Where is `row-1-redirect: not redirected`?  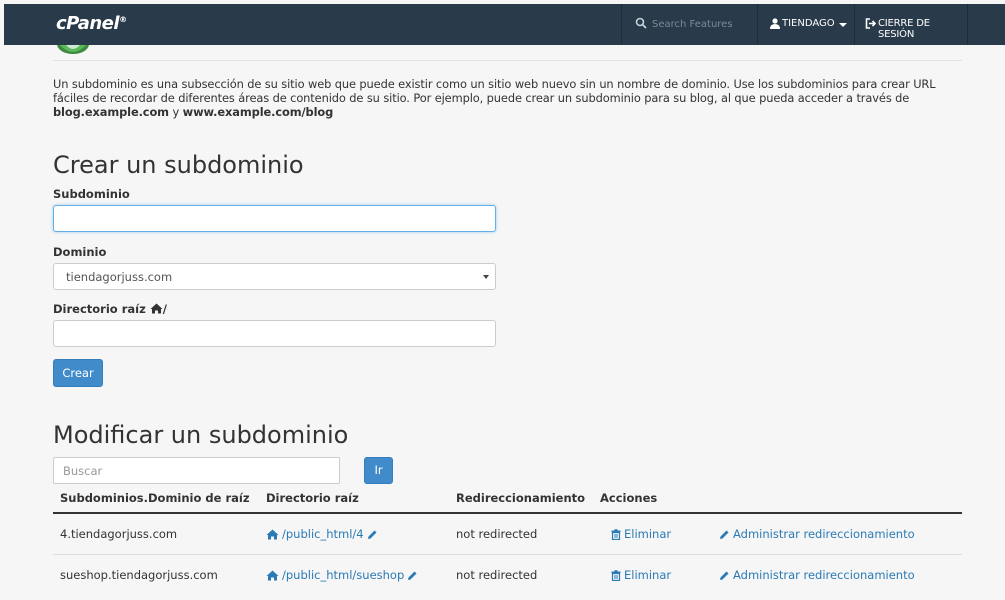 row-1-redirect: not redirected is located at coordinates (497, 534).